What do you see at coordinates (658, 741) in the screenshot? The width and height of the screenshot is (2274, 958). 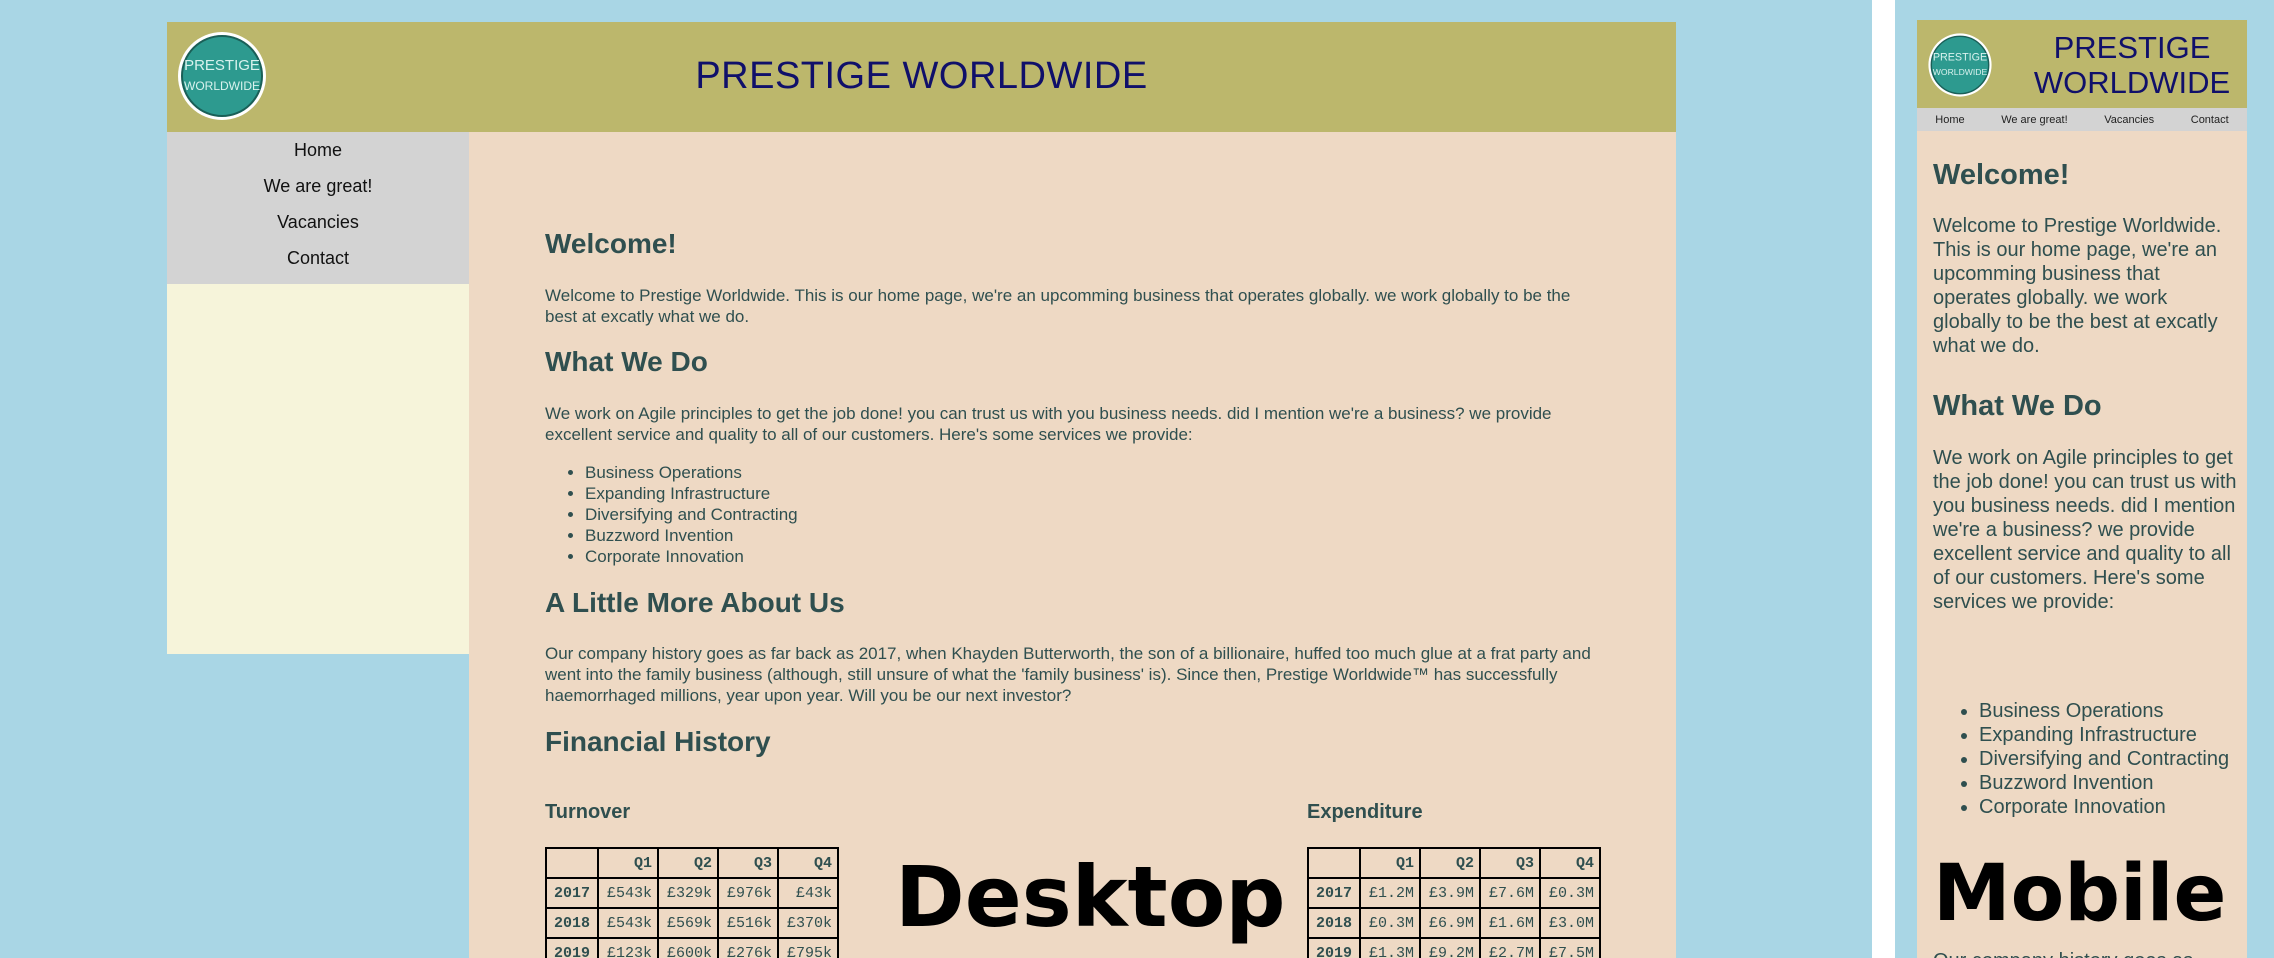 I see `financial-history-heading: Financial History` at bounding box center [658, 741].